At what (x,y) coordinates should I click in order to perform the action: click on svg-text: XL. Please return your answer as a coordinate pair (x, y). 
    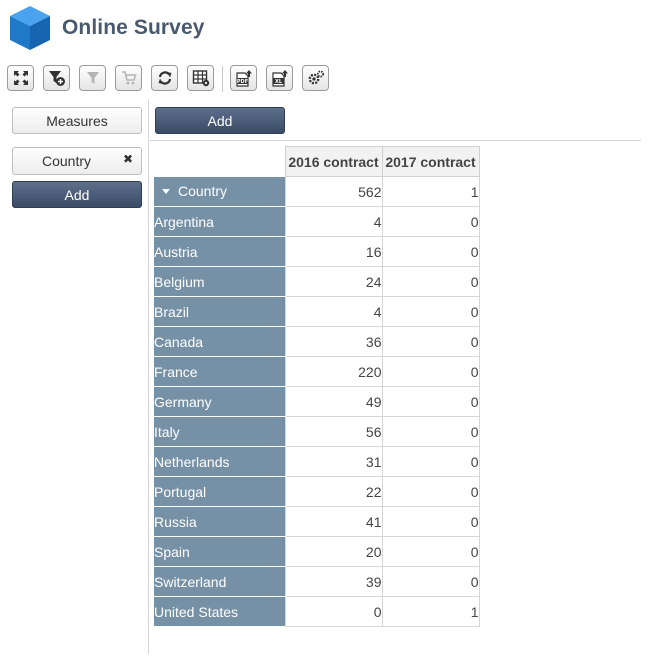
    Looking at the image, I should click on (278, 82).